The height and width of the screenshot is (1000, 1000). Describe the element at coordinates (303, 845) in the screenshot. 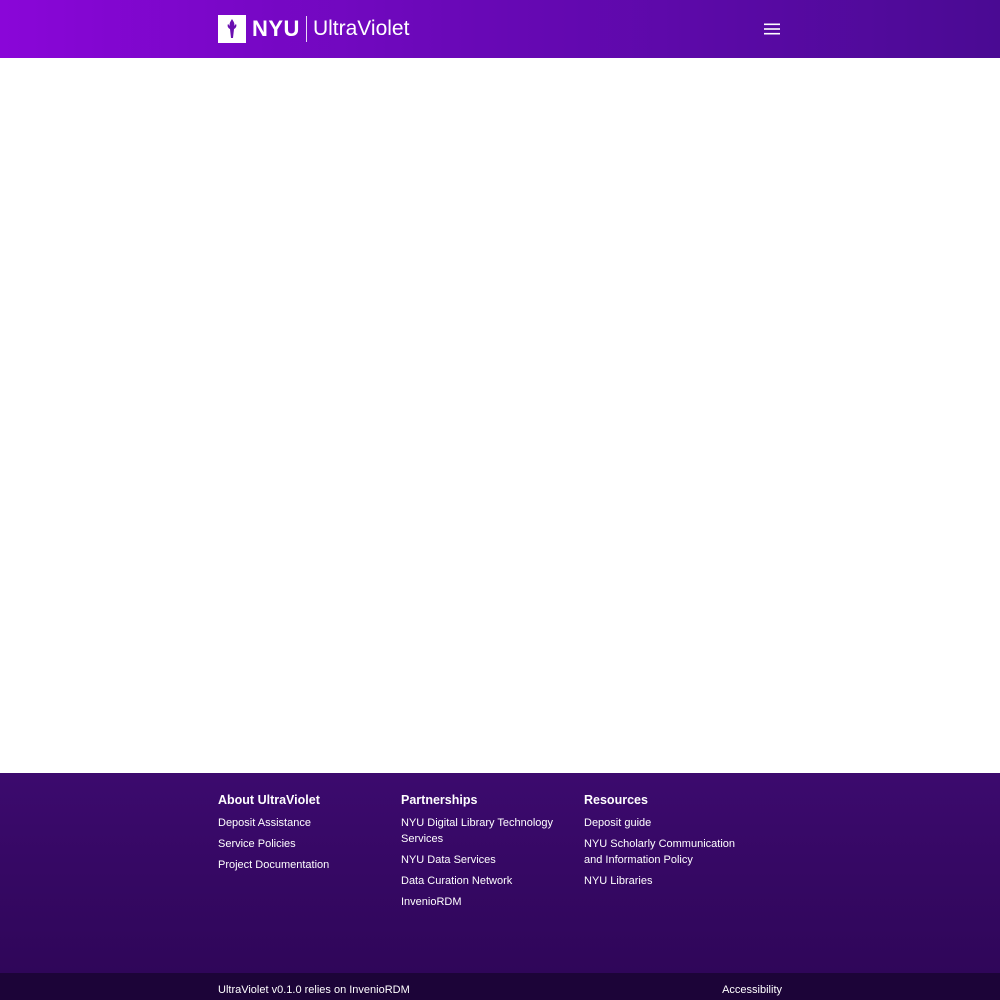

I see `footer-link-service-policies: Service Policies` at that location.